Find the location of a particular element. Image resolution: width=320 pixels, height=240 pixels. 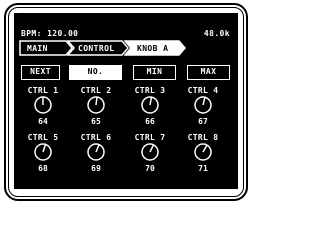

knob-ctrl-7: CTRL 7 70 is located at coordinates (150, 156).